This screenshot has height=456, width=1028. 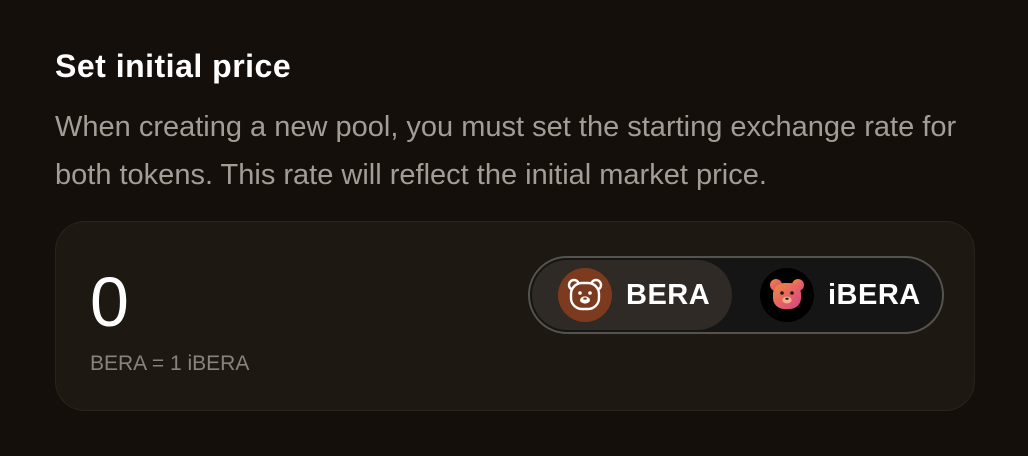 What do you see at coordinates (240, 302) in the screenshot?
I see `price-input` at bounding box center [240, 302].